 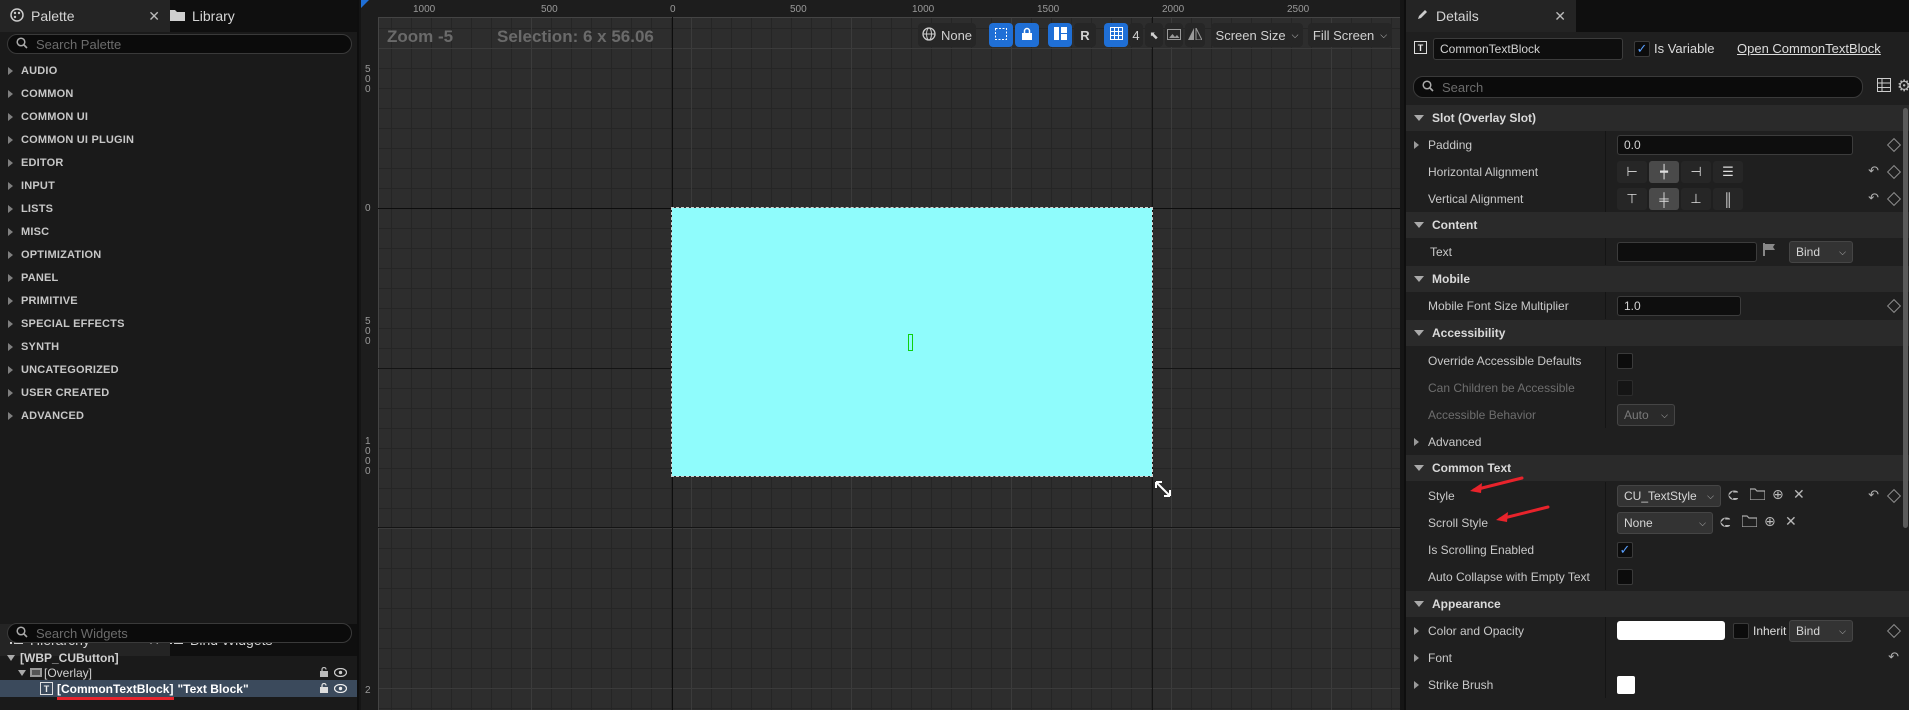 I want to click on open-commontextblock-link: Open CommonTextBlock, so click(x=1809, y=48).